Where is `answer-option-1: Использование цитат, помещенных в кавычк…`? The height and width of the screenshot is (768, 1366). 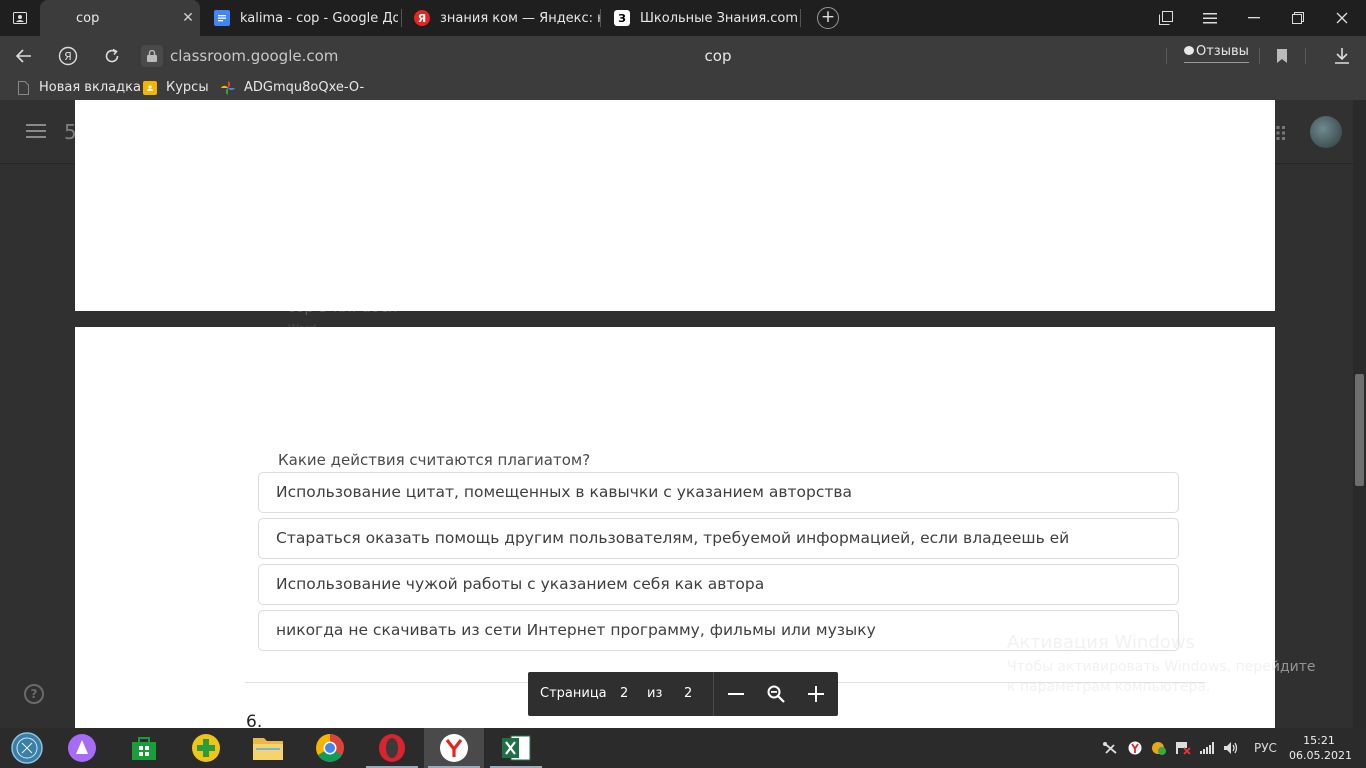
answer-option-1: Использование цитат, помещенных в кавычк… is located at coordinates (718, 492).